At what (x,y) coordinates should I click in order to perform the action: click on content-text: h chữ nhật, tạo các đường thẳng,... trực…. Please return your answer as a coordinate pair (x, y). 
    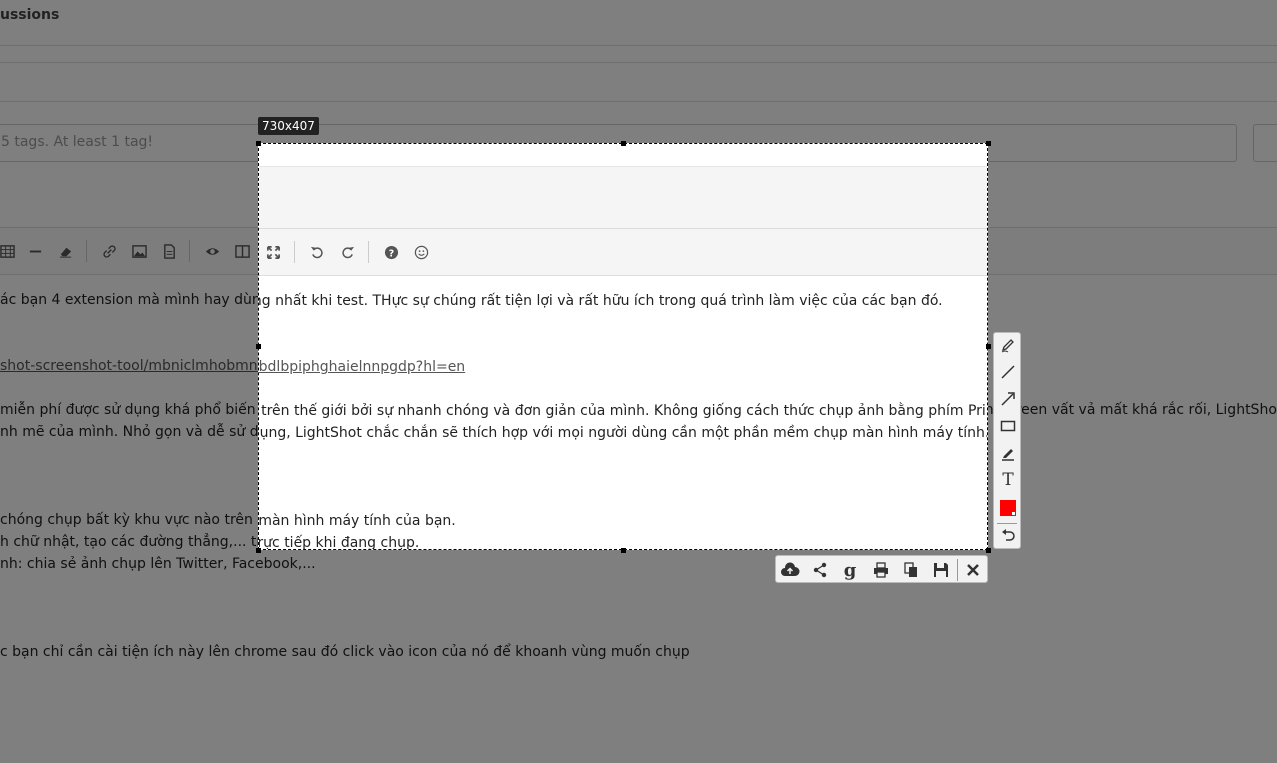
    Looking at the image, I should click on (339, 542).